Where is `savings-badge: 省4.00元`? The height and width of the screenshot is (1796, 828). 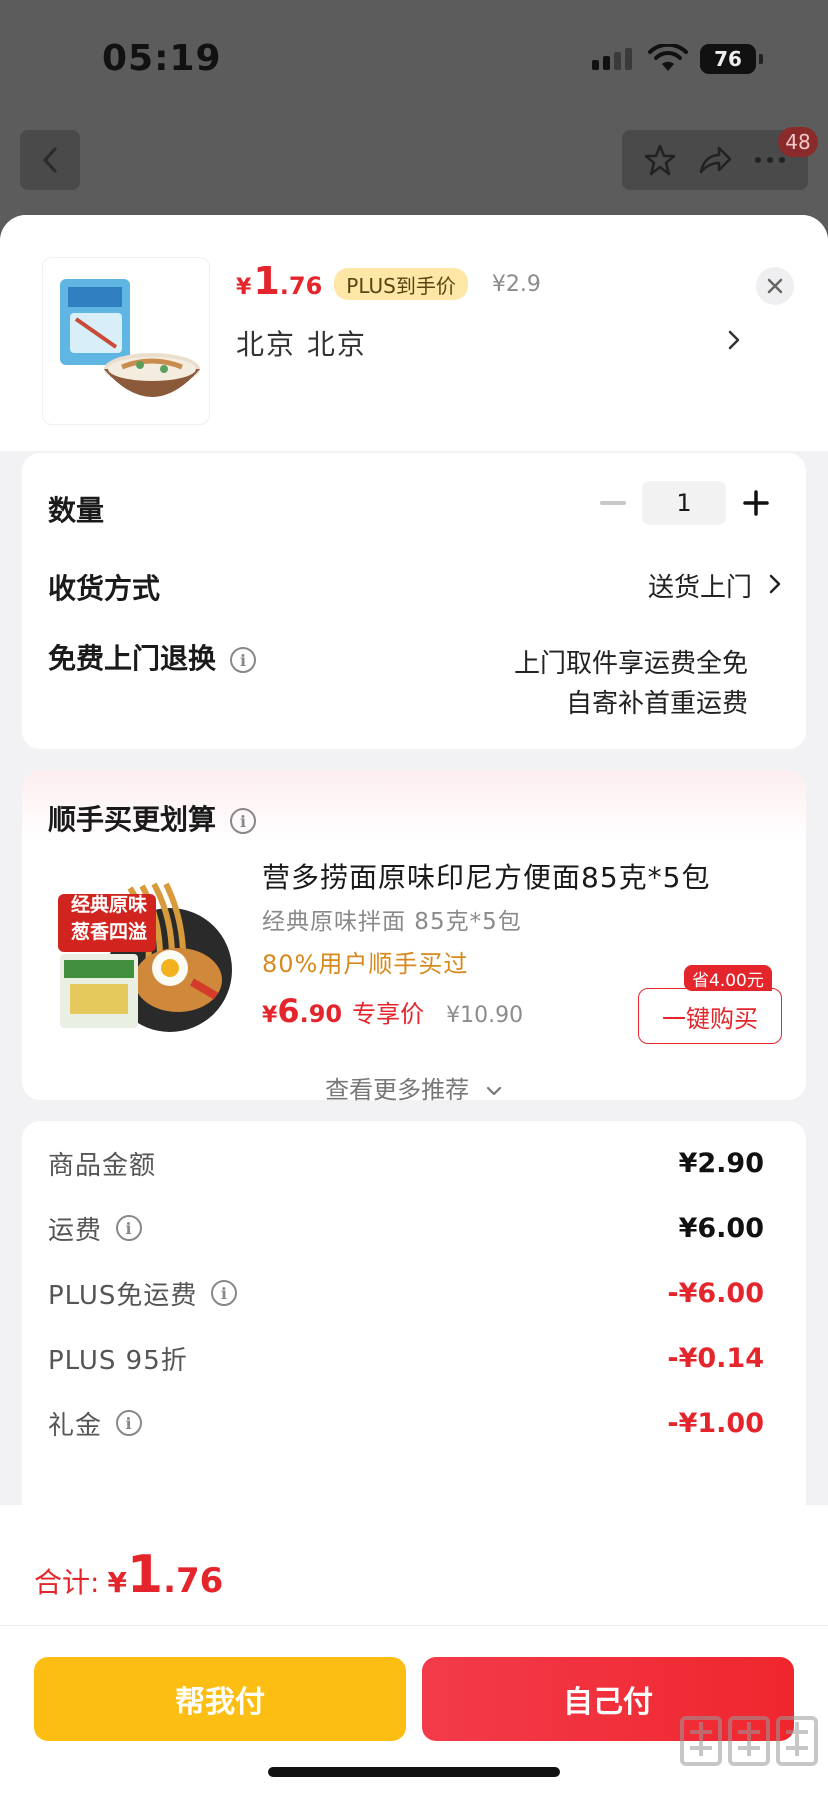 savings-badge: 省4.00元 is located at coordinates (728, 978).